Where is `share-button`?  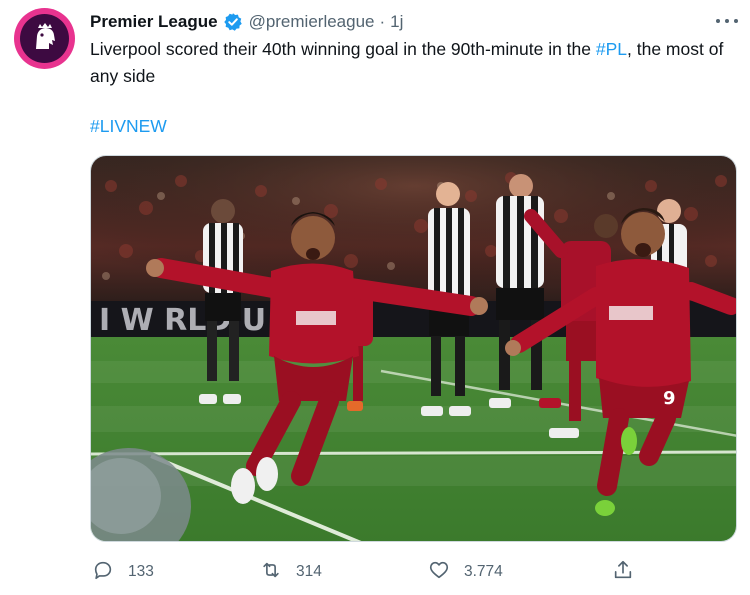
share-button is located at coordinates (623, 572).